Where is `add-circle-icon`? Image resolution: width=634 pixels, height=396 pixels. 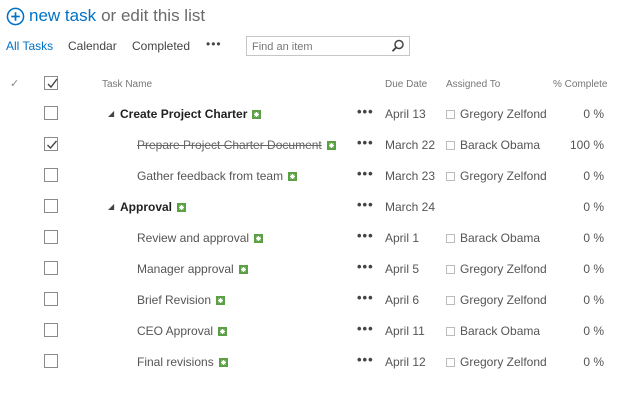 add-circle-icon is located at coordinates (15, 16).